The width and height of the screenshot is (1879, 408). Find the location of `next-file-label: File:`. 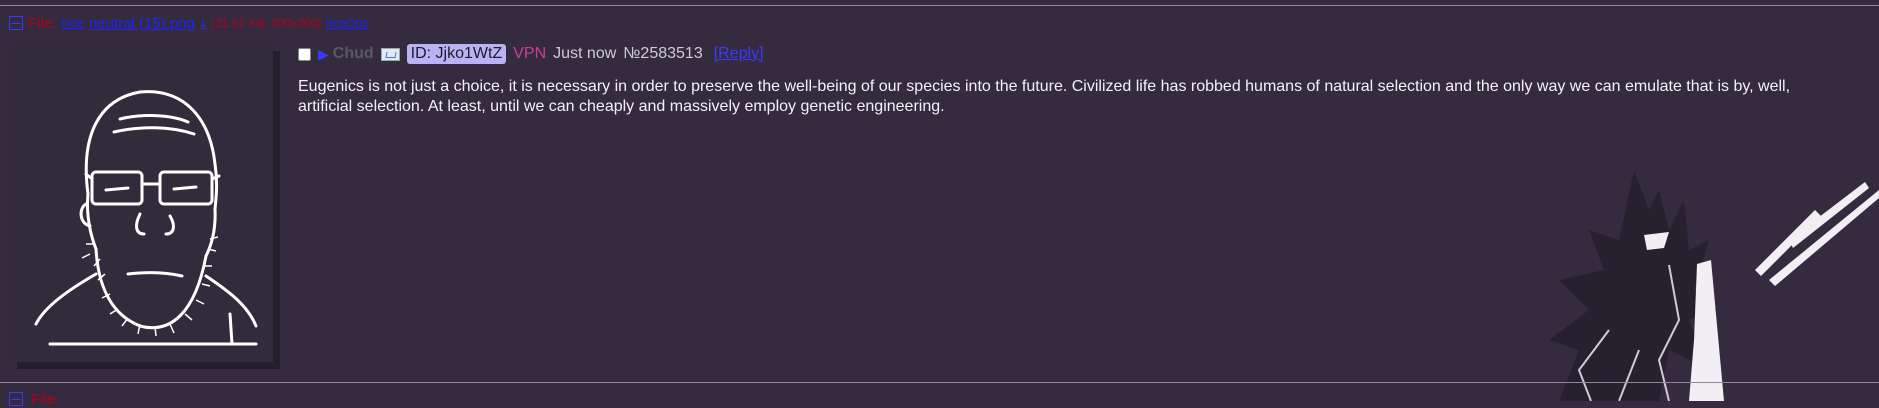

next-file-label: File: is located at coordinates (45, 399).